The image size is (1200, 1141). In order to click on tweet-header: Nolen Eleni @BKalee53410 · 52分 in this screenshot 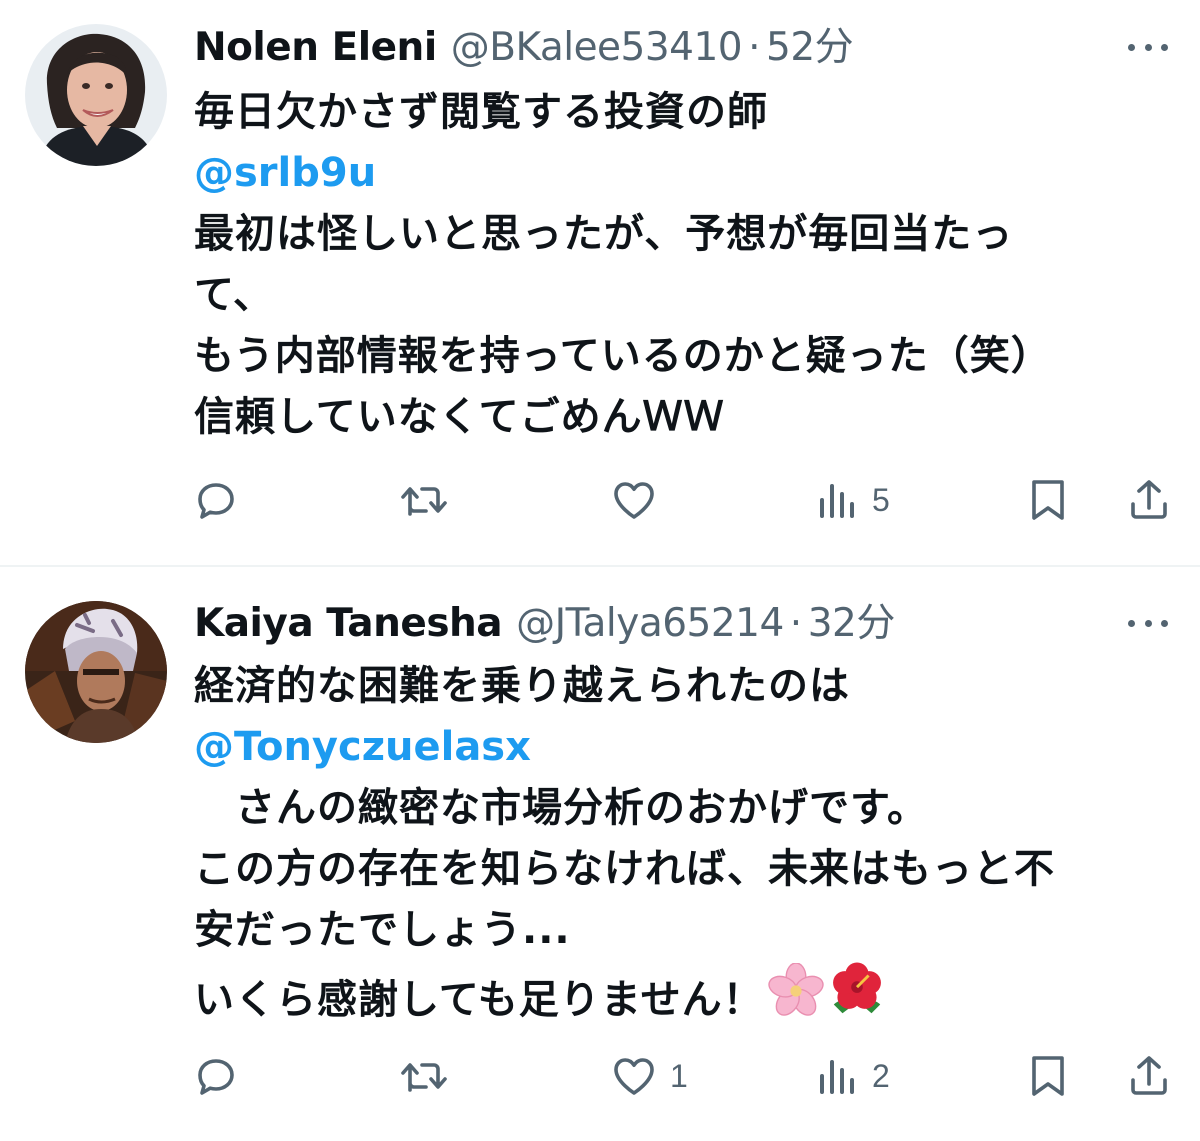, I will do `click(682, 48)`.